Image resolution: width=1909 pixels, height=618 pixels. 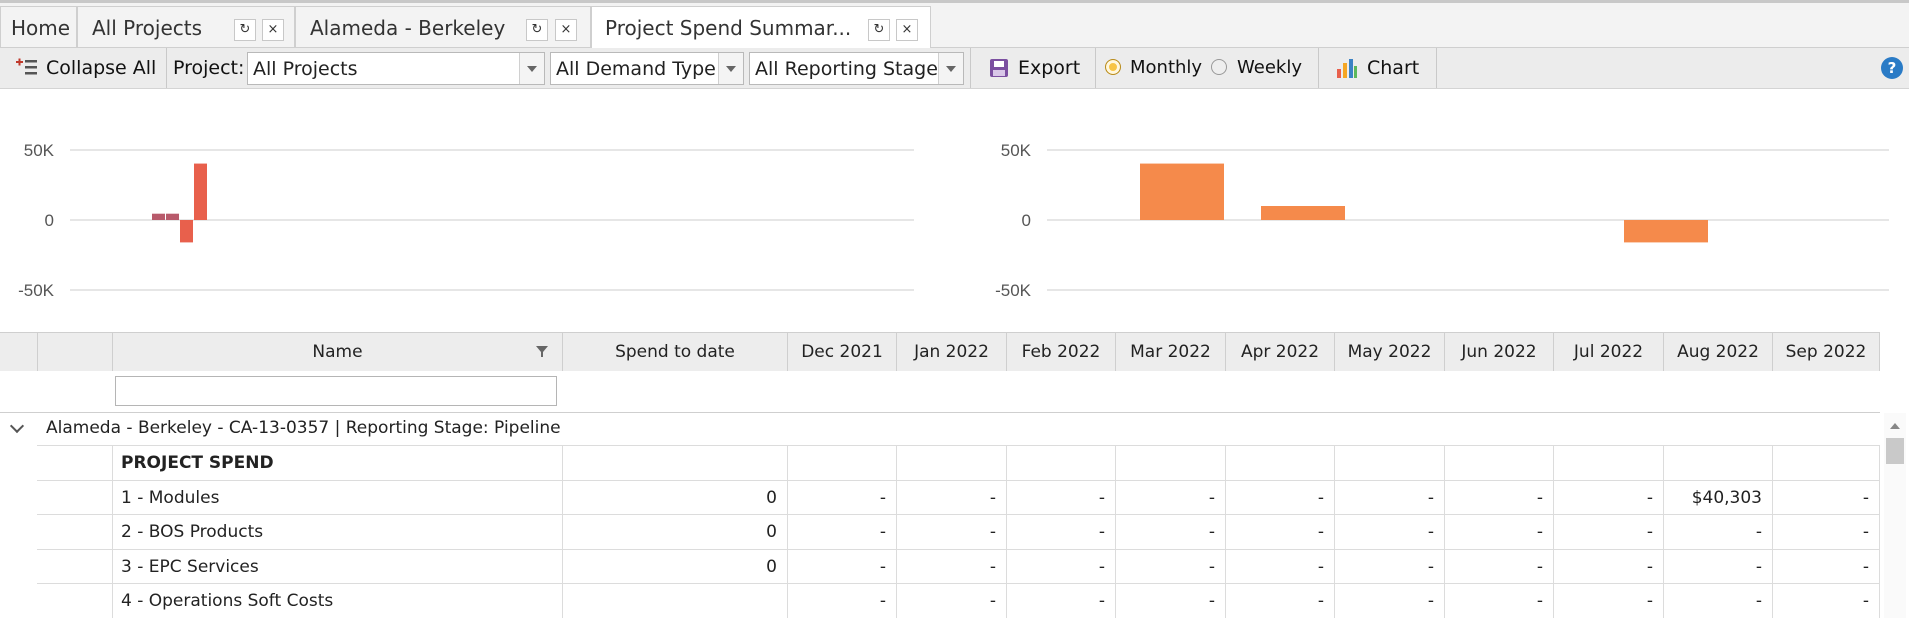 What do you see at coordinates (842, 352) in the screenshot?
I see `header-dec-2021: Dec 2021` at bounding box center [842, 352].